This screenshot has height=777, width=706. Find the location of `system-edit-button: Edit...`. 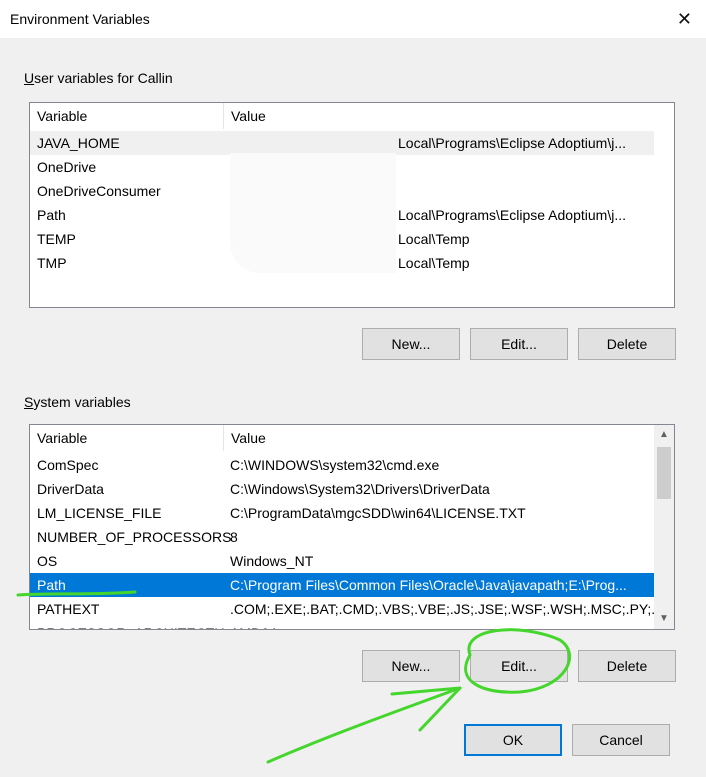

system-edit-button: Edit... is located at coordinates (519, 666).